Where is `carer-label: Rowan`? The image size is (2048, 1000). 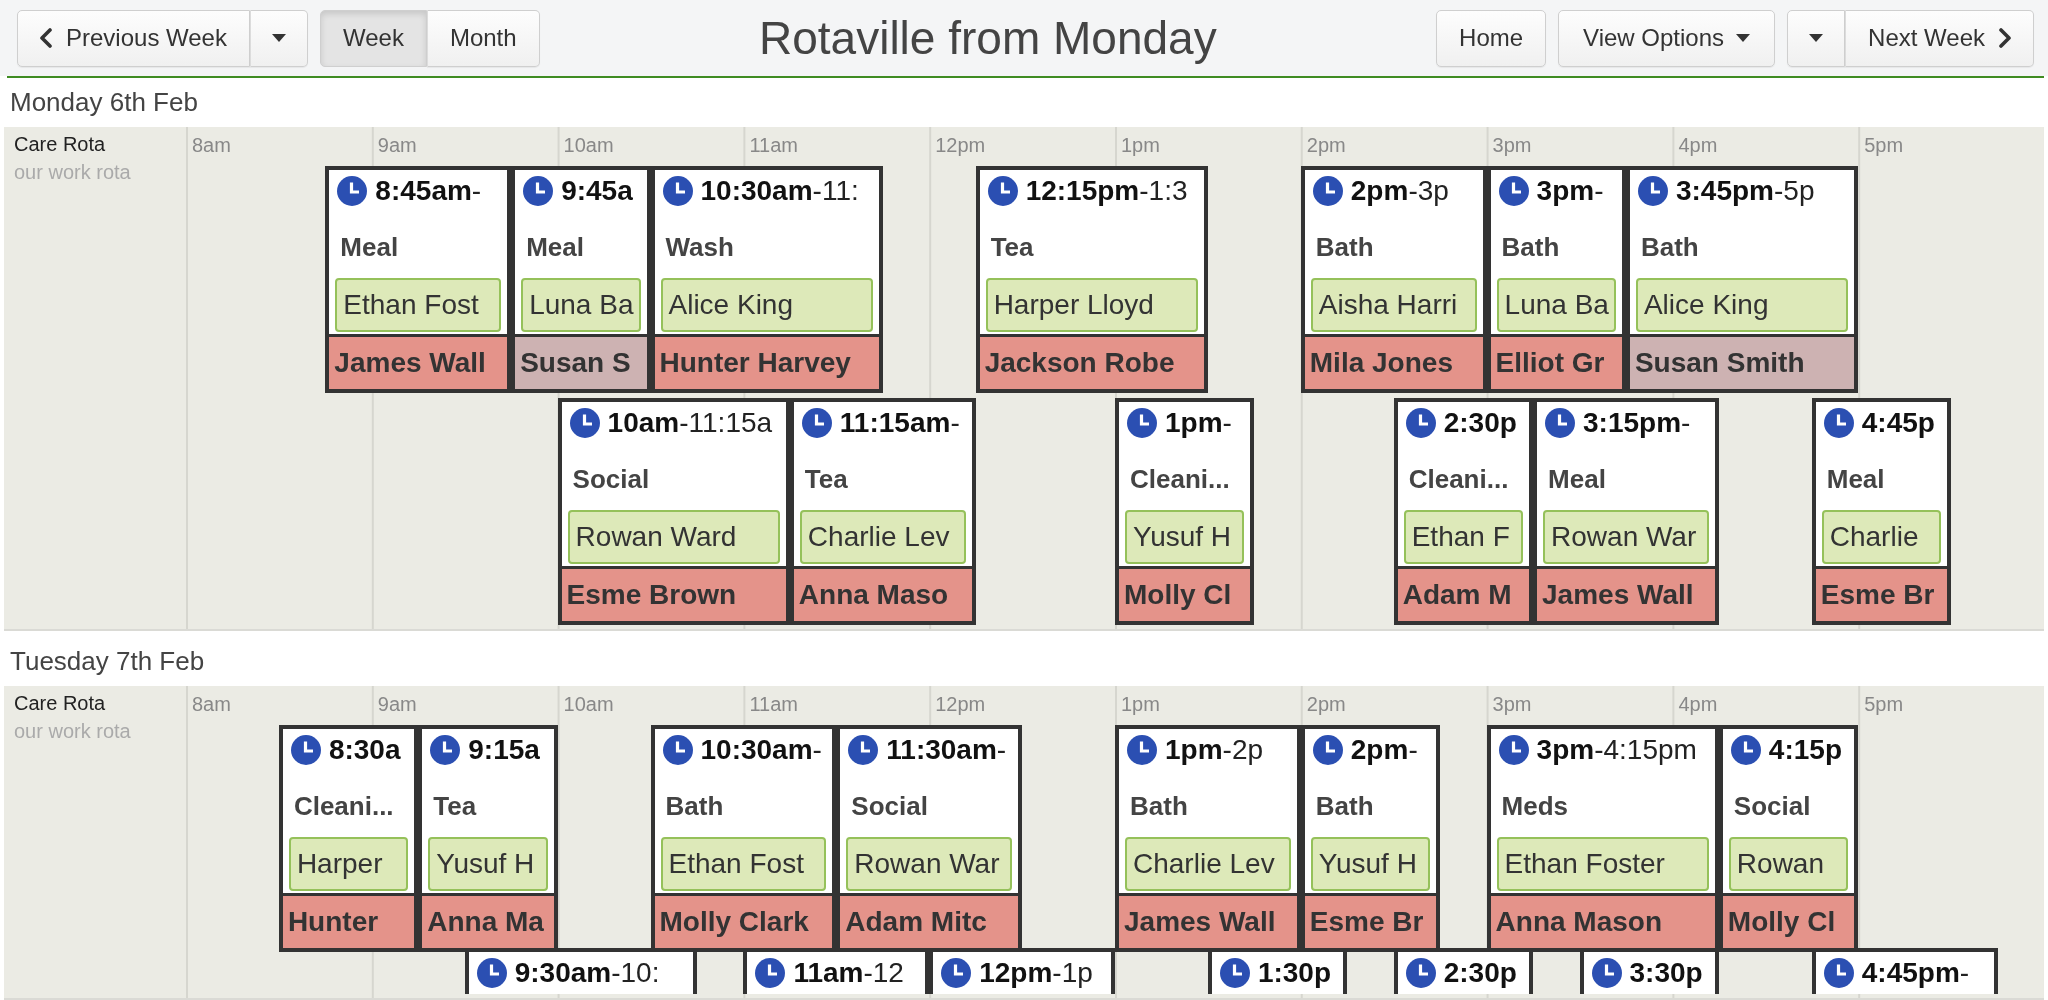
carer-label: Rowan is located at coordinates (1788, 864).